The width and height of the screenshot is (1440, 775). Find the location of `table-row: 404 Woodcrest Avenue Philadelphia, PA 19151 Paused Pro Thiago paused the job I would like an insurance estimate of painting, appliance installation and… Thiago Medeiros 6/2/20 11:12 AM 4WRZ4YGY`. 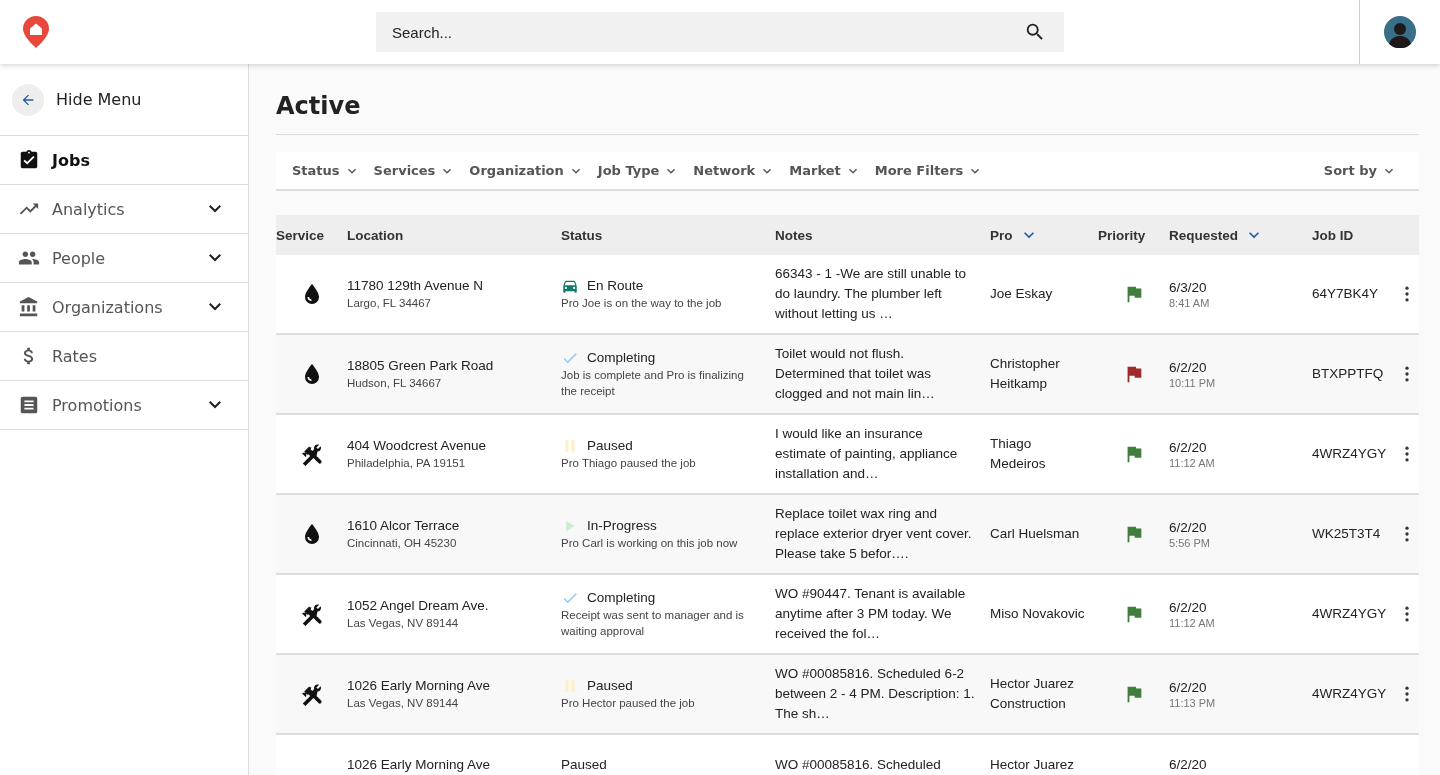

table-row: 404 Woodcrest Avenue Philadelphia, PA 19151 Paused Pro Thiago paused the job I would like an insurance estimate of painting, appliance installation and… Thiago Medeiros 6/2/20 11:12 AM 4WRZ4YGY is located at coordinates (847, 455).